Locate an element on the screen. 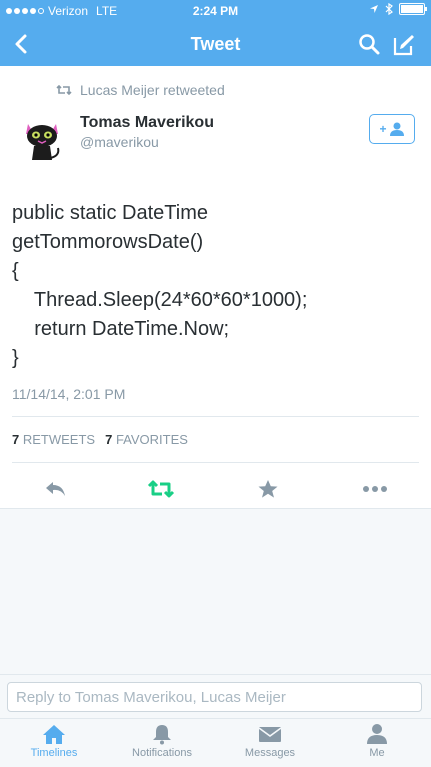 This screenshot has height=767, width=431. favorites-label: FAVORITES is located at coordinates (151, 439).